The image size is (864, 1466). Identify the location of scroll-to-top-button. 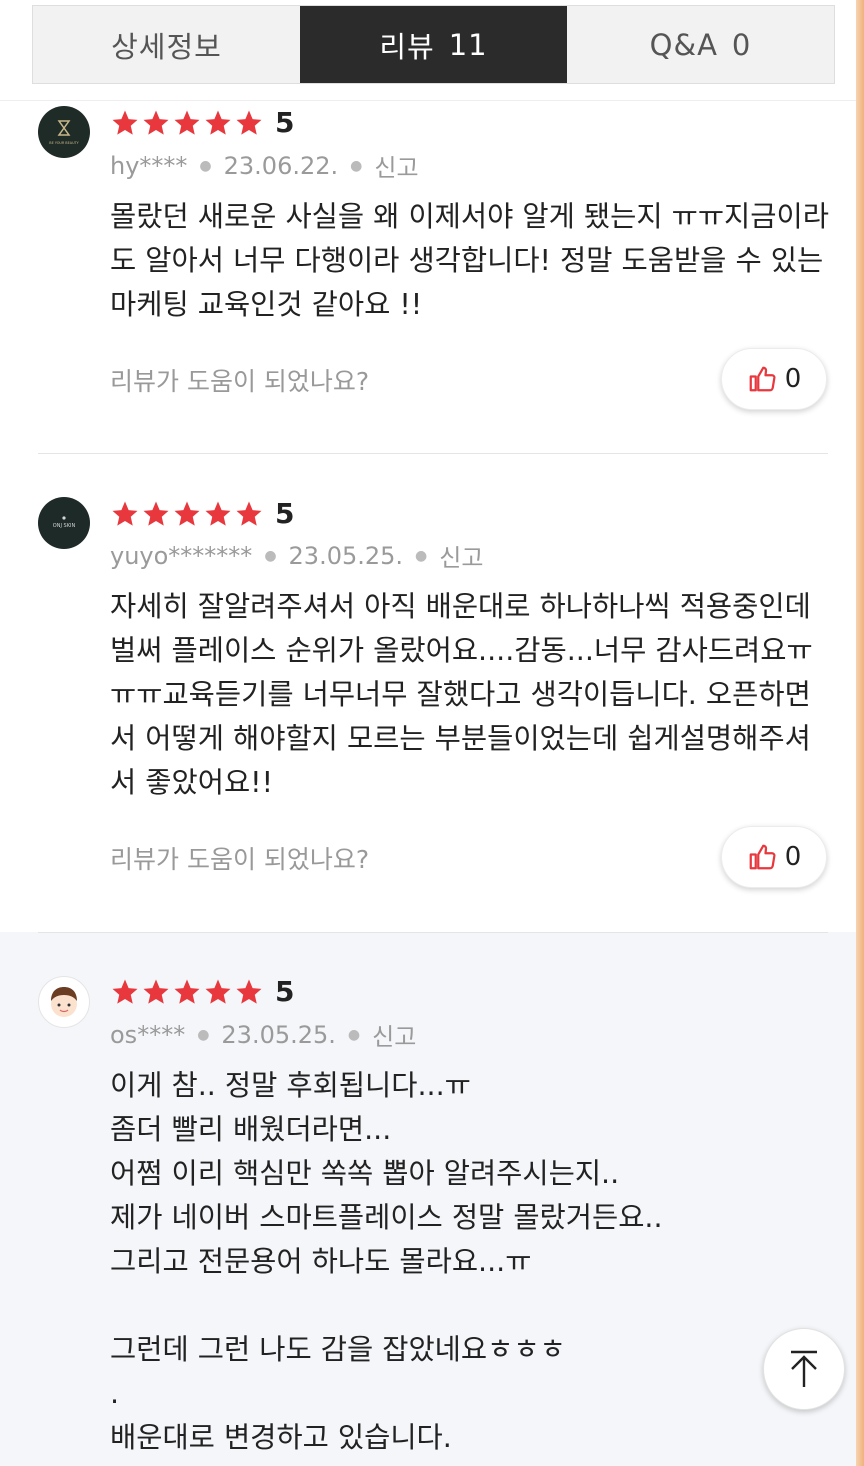
(804, 1369).